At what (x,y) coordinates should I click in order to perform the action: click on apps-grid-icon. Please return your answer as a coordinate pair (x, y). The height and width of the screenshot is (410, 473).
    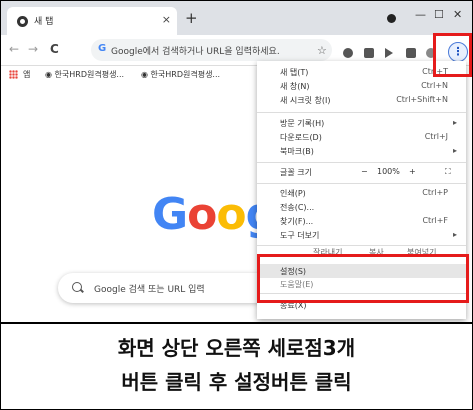
    Looking at the image, I should click on (13, 74).